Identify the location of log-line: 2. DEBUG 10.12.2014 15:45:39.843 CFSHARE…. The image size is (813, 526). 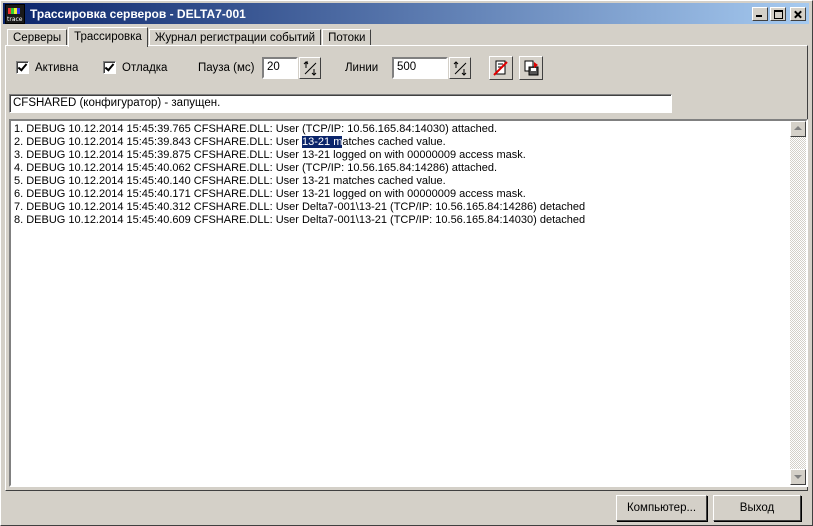
(230, 142).